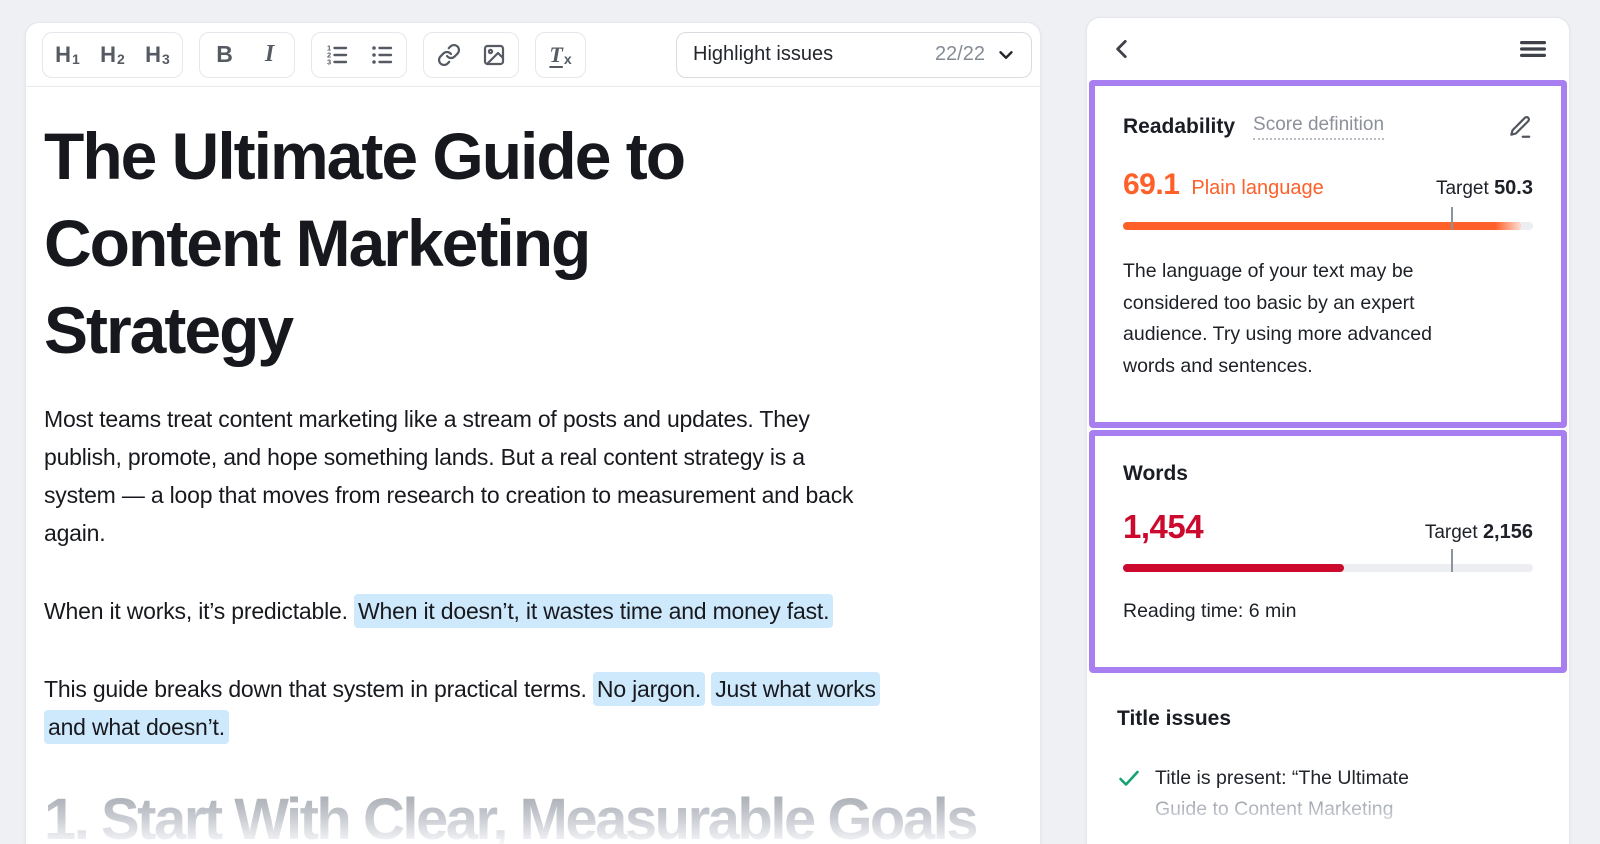 This screenshot has height=844, width=1600. Describe the element at coordinates (1282, 778) in the screenshot. I see `issue-text-line1: Title is present: “The Ultimate` at that location.